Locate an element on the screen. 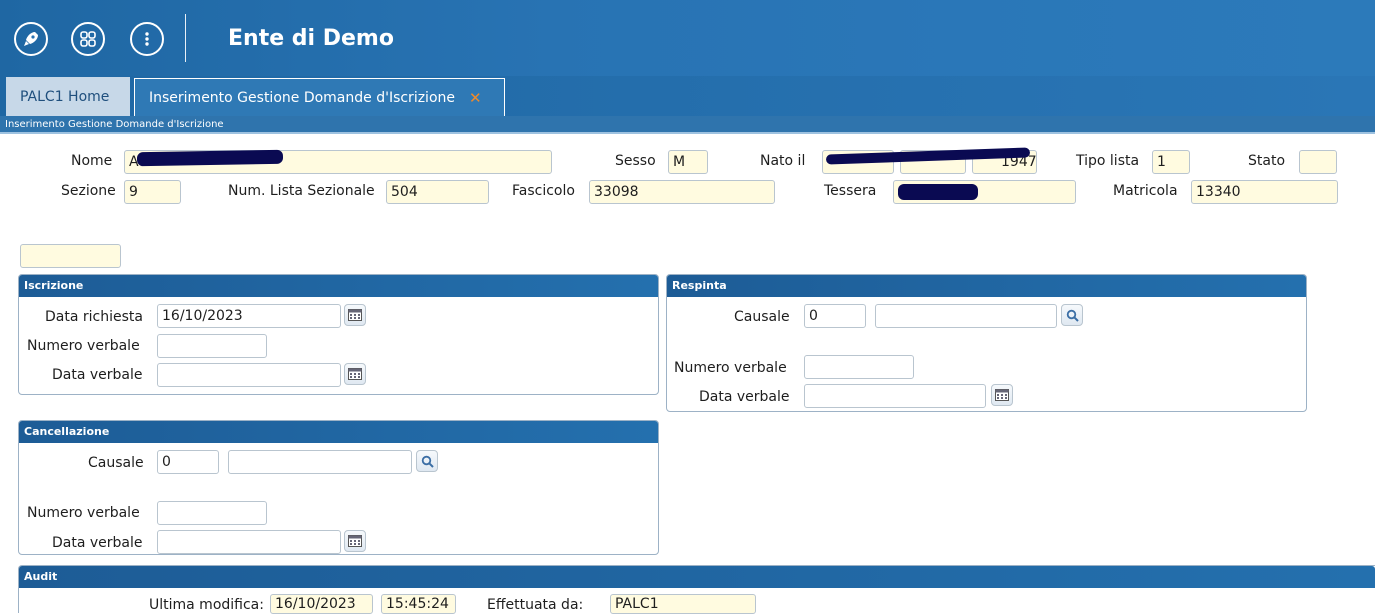  iscrizione-panel-title: Iscrizione is located at coordinates (338, 286).